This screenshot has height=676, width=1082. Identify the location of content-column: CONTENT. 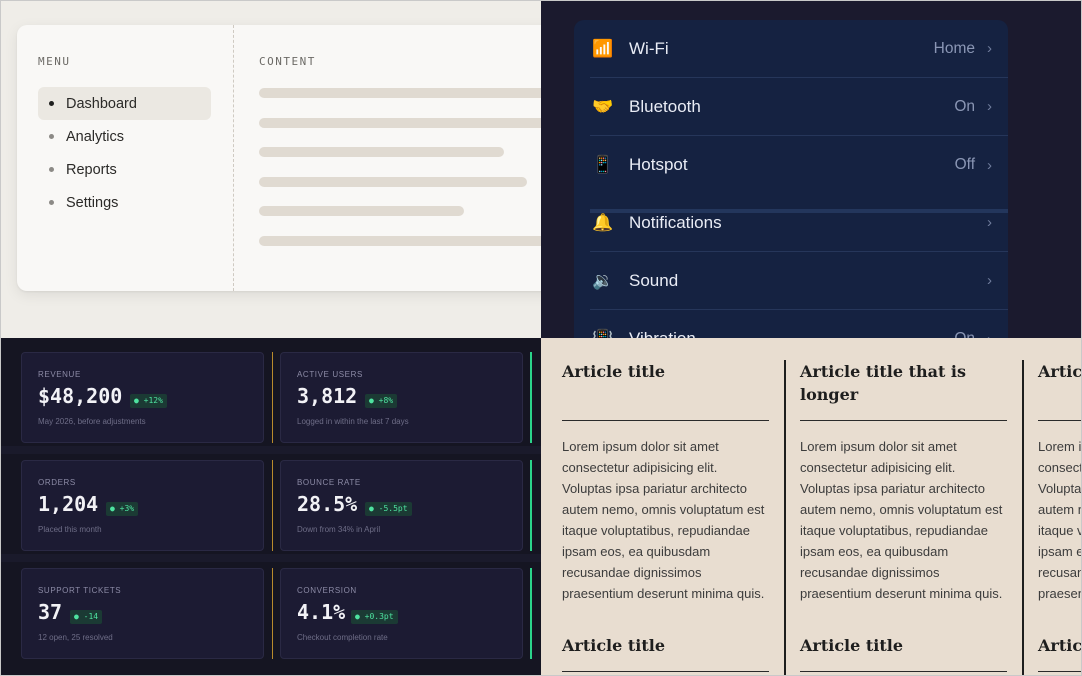
(400, 158).